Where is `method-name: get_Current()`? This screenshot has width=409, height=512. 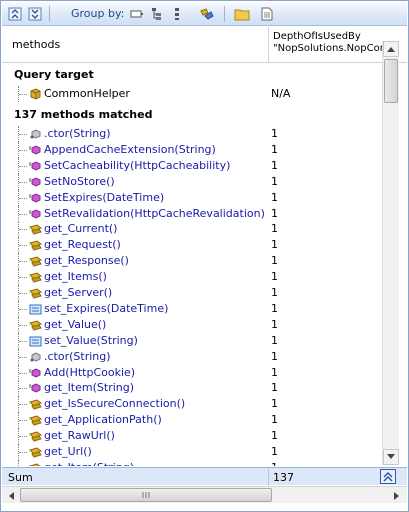 method-name: get_Current() is located at coordinates (80, 228).